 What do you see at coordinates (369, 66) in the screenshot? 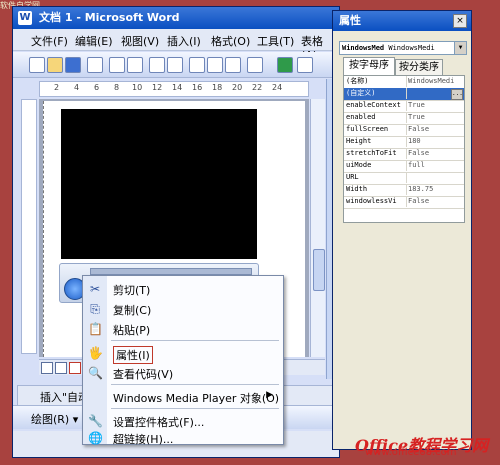
I see `tab-alphabetic: 按字母序` at bounding box center [369, 66].